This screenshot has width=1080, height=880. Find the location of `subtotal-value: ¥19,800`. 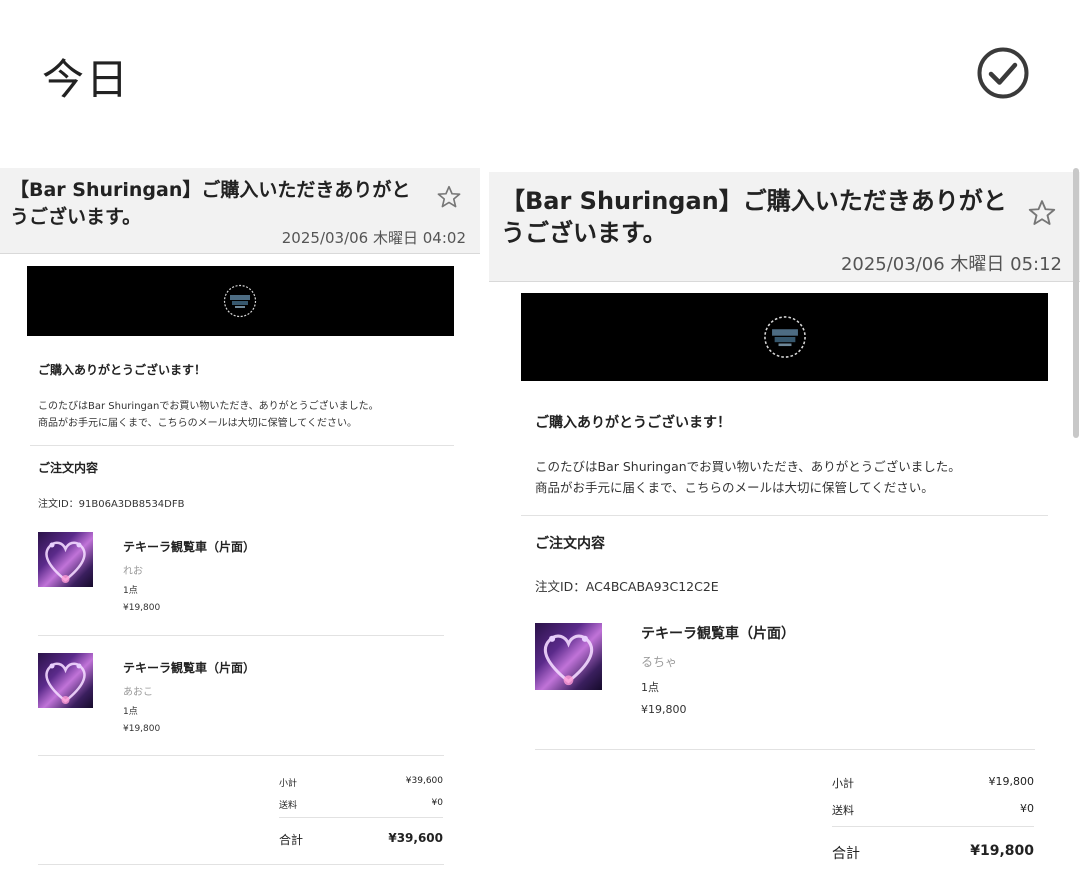

subtotal-value: ¥19,800 is located at coordinates (1011, 781).